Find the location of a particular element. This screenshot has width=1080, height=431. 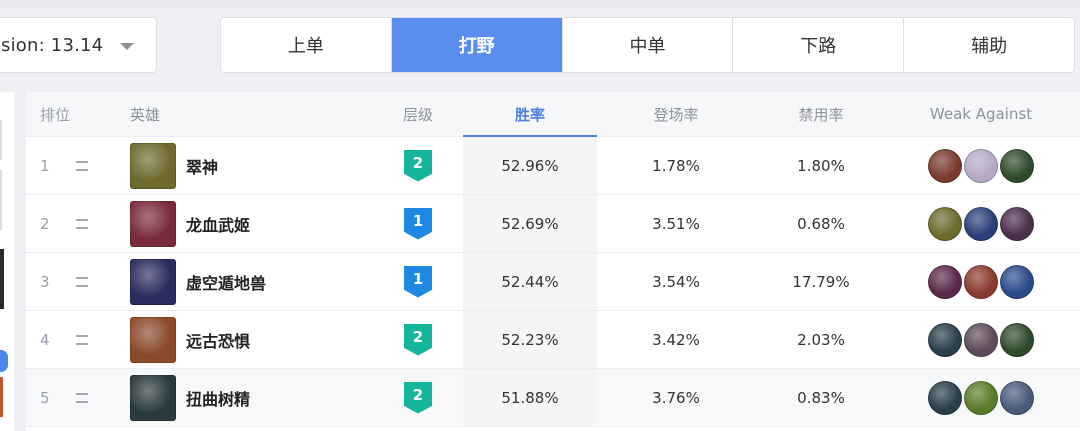

header-hero: 英雄 is located at coordinates (250, 114).